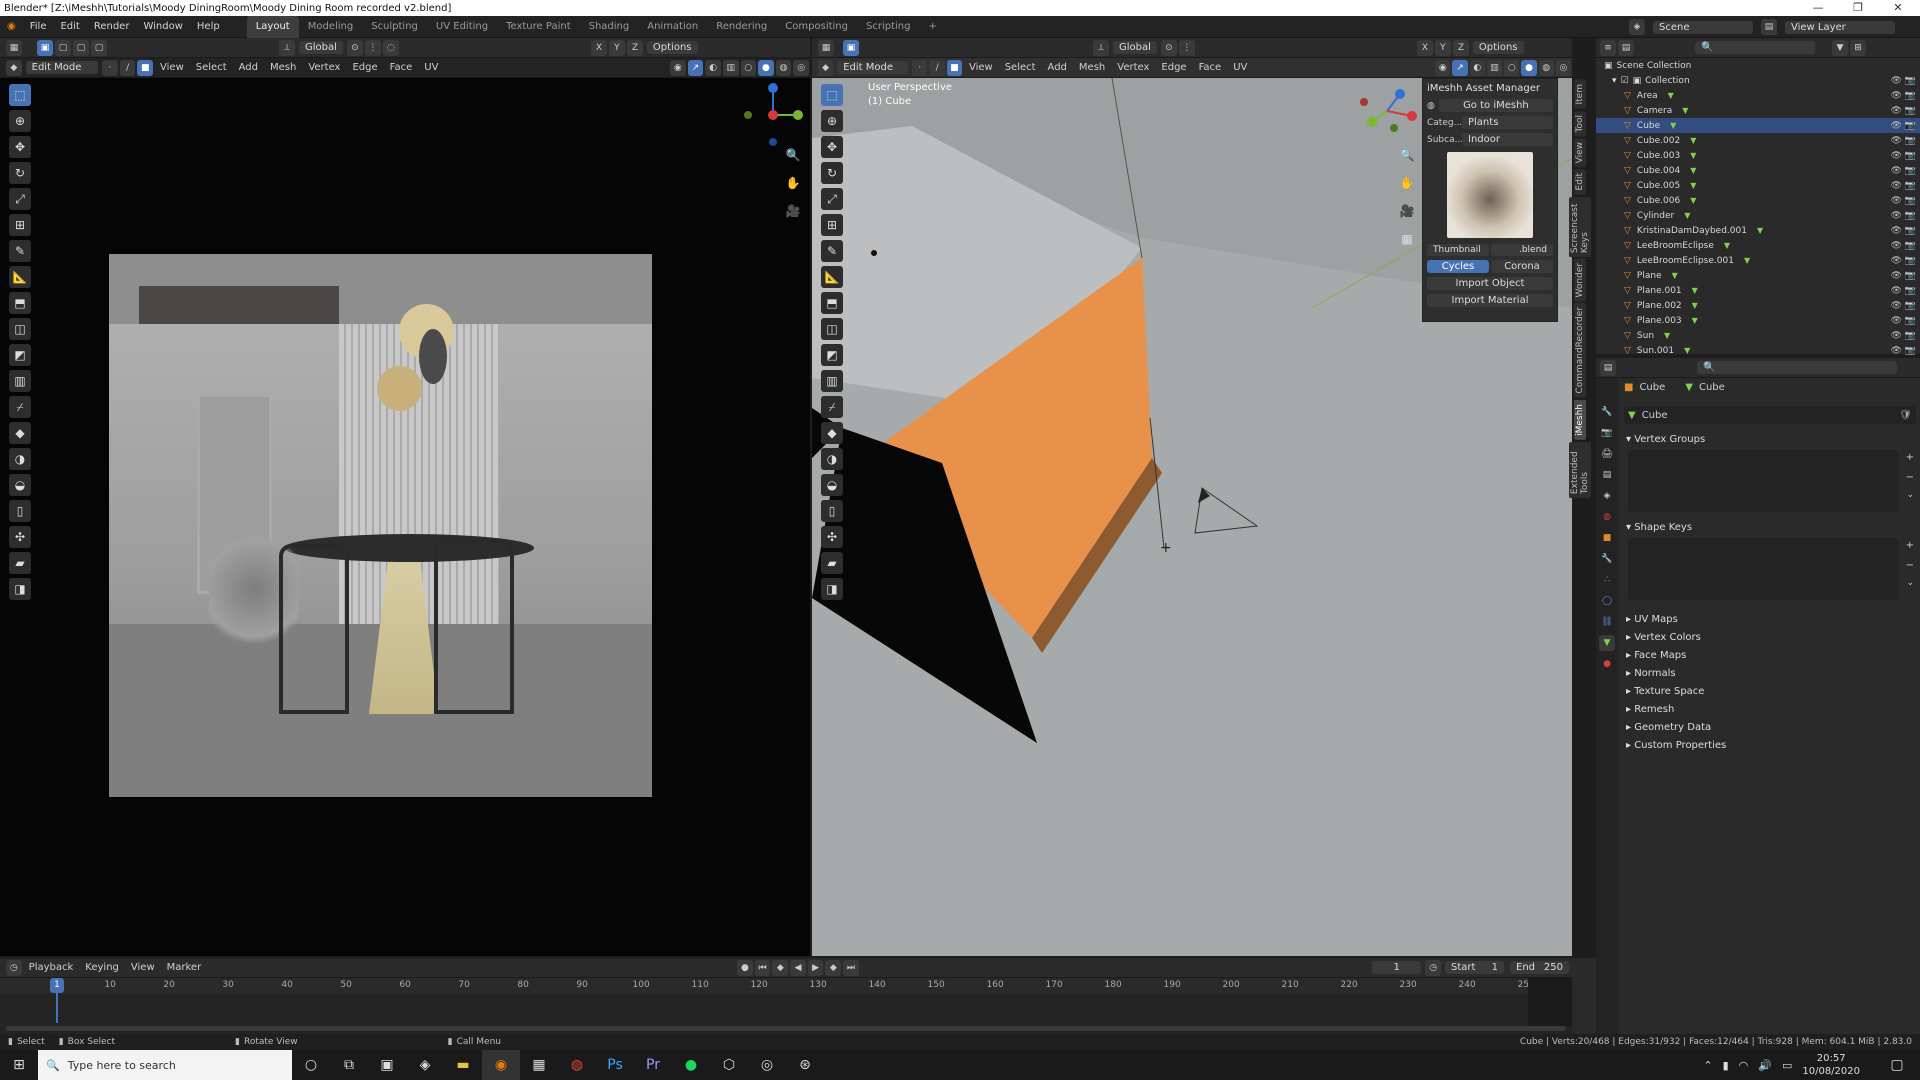 This screenshot has height=1080, width=1920. What do you see at coordinates (19, 1065) in the screenshot?
I see `windows-start-icon: ⊞` at bounding box center [19, 1065].